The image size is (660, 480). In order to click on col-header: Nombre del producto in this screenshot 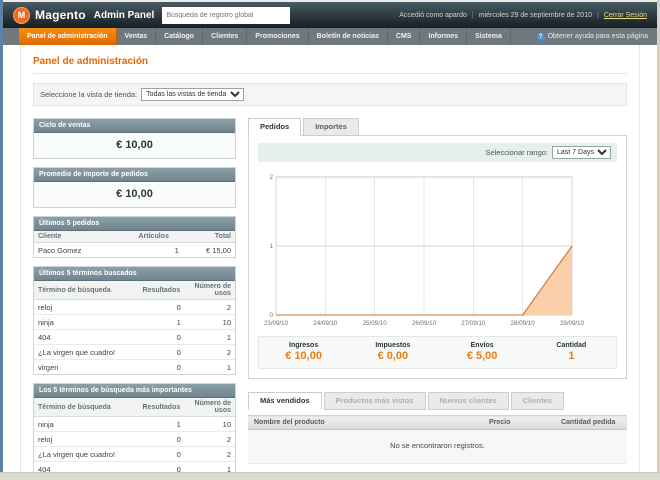, I will do `click(365, 422)`.